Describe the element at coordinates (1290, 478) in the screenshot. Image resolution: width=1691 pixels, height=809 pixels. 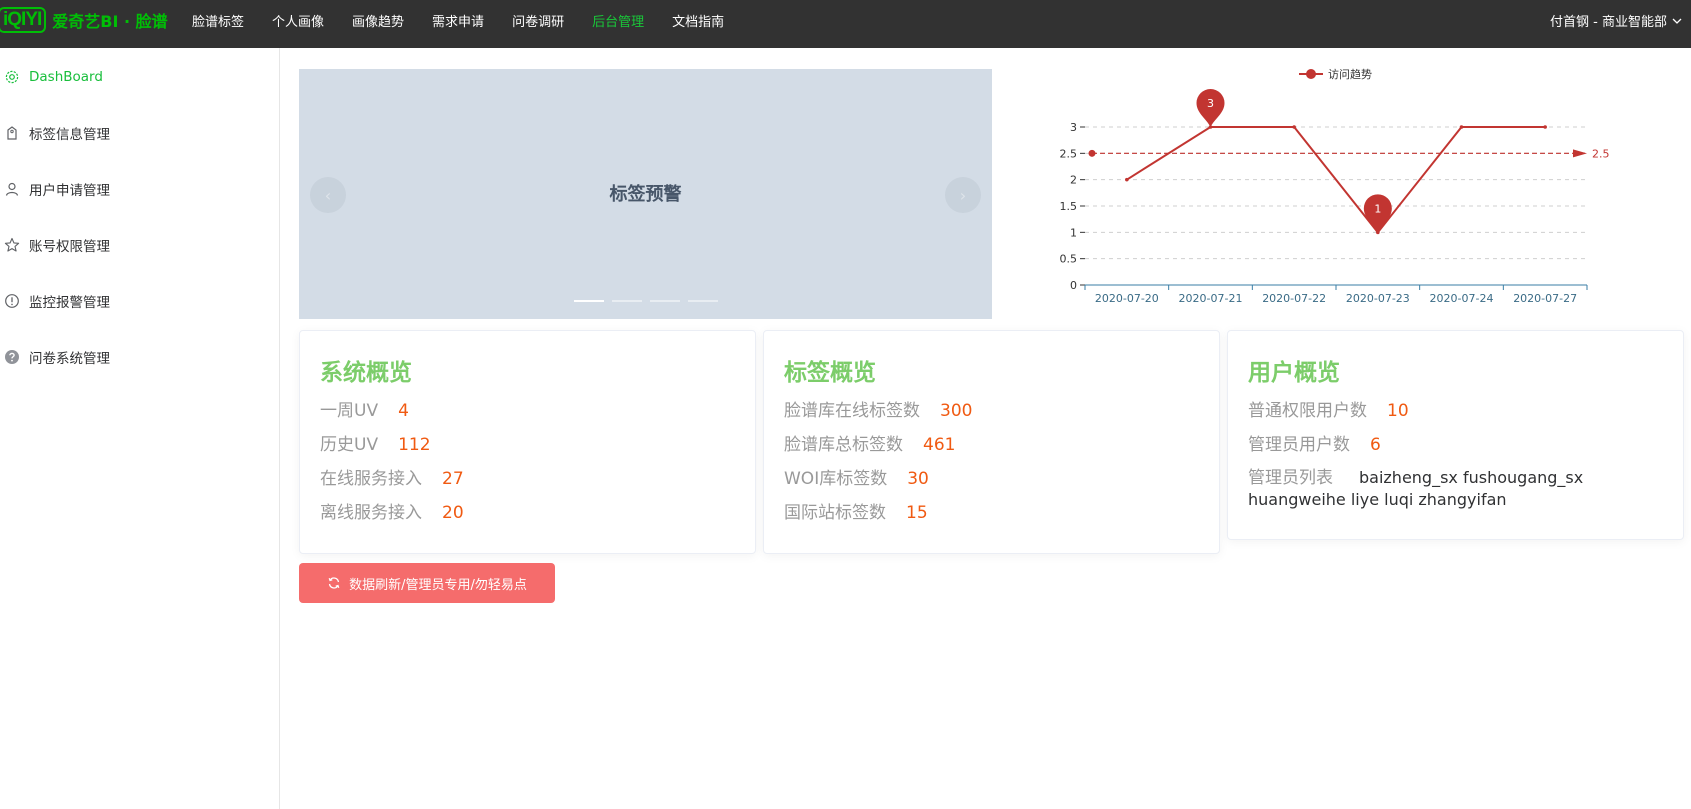
I see `admin-list-label: 管理员列表` at that location.